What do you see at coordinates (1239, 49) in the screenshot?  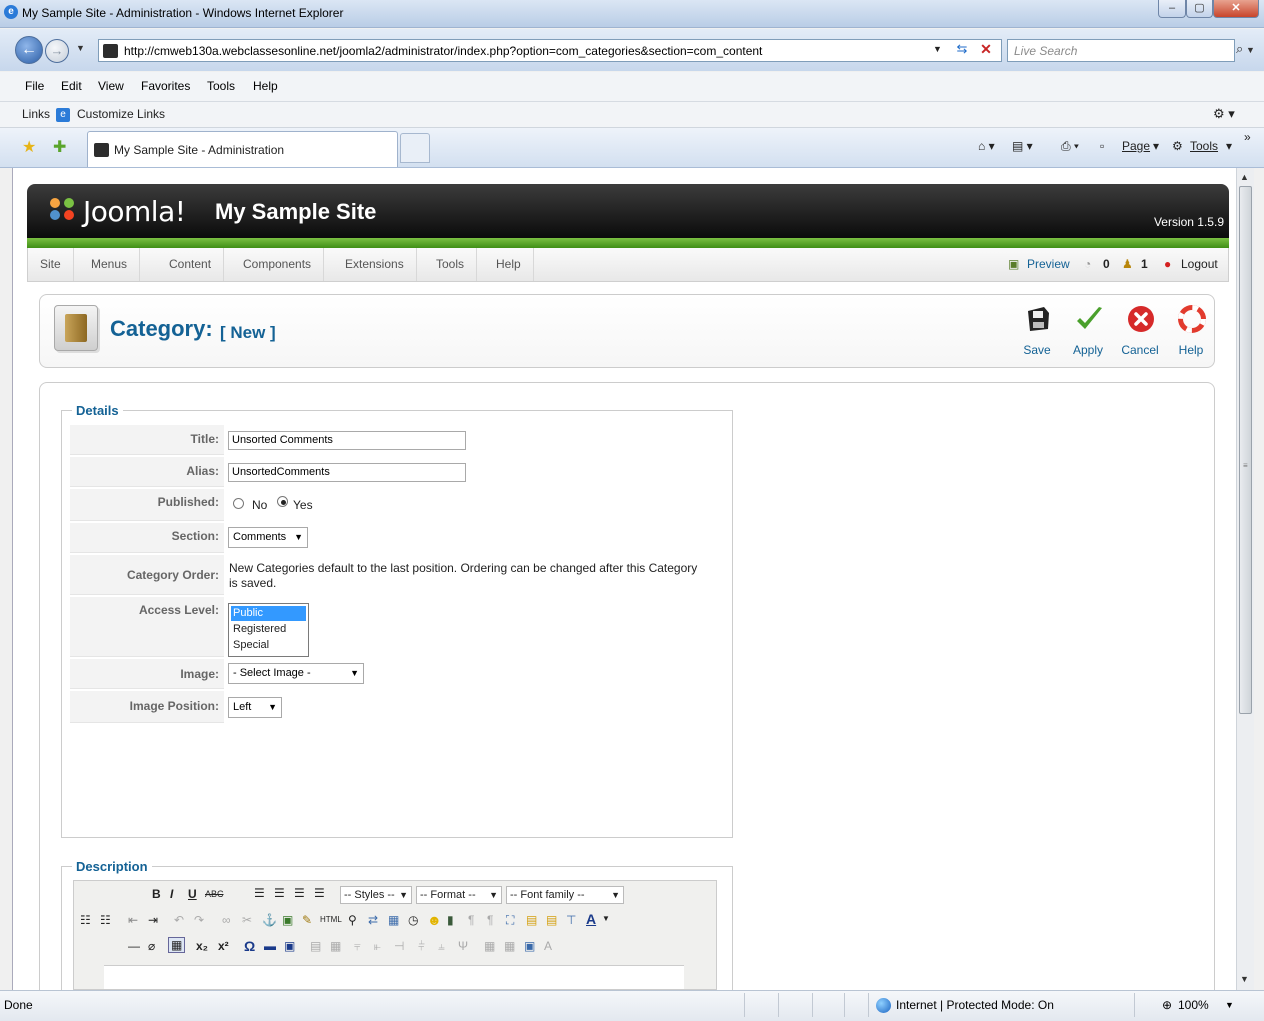 I see `search-icon: ⌕` at bounding box center [1239, 49].